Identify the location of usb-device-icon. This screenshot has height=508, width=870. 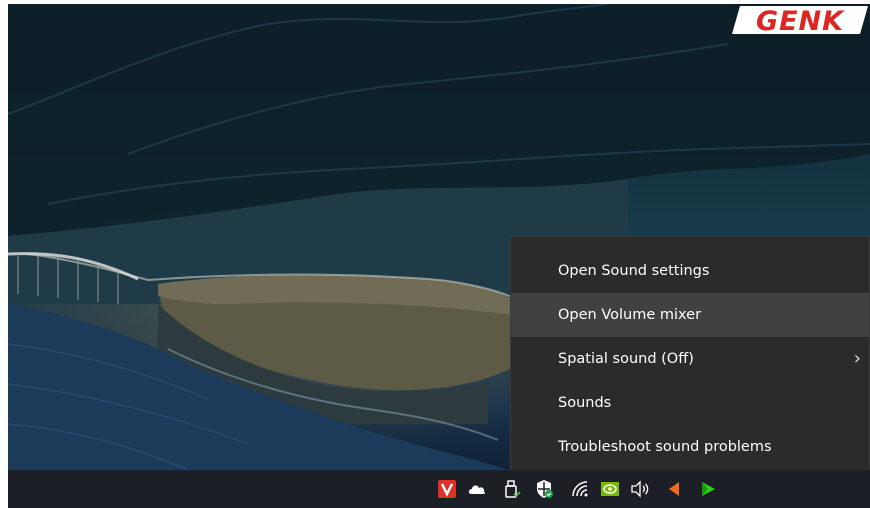
(512, 489).